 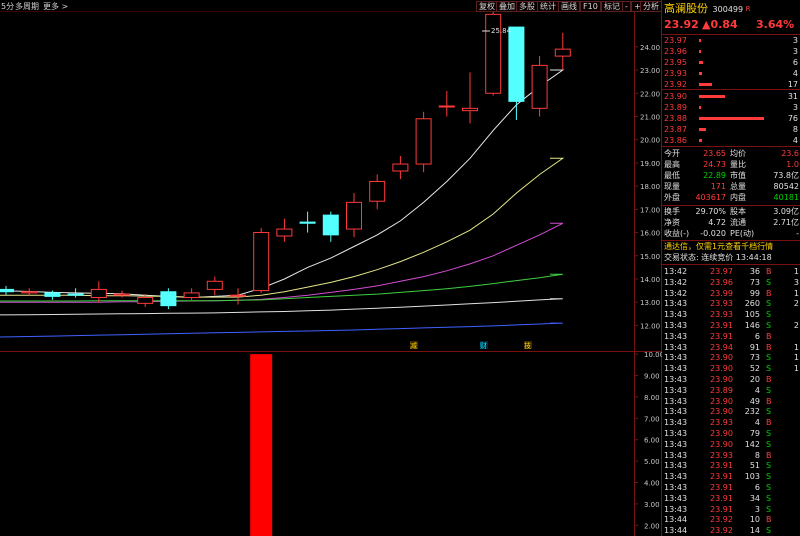 What do you see at coordinates (590, 6) in the screenshot?
I see `f10-button: F10` at bounding box center [590, 6].